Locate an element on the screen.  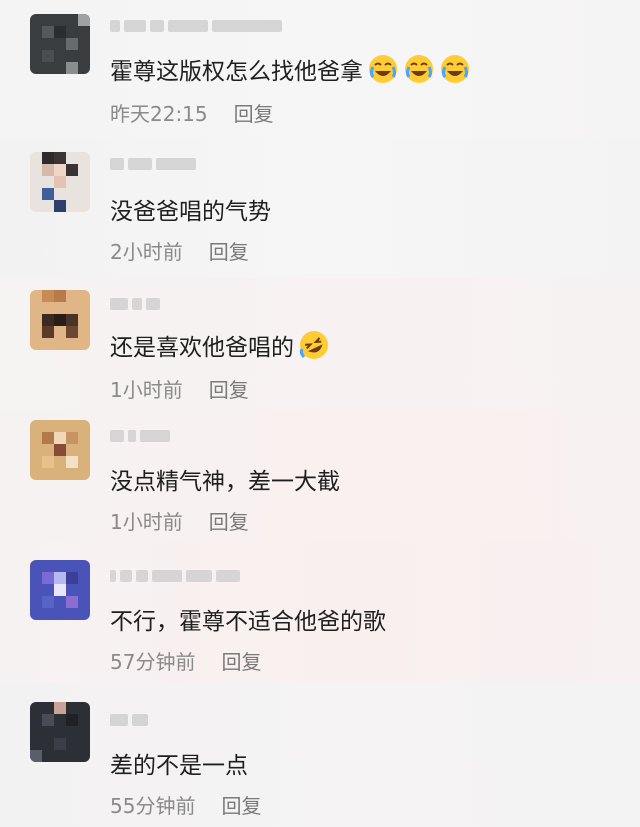
comment-meta: 57分钟前 回复 is located at coordinates (185, 660).